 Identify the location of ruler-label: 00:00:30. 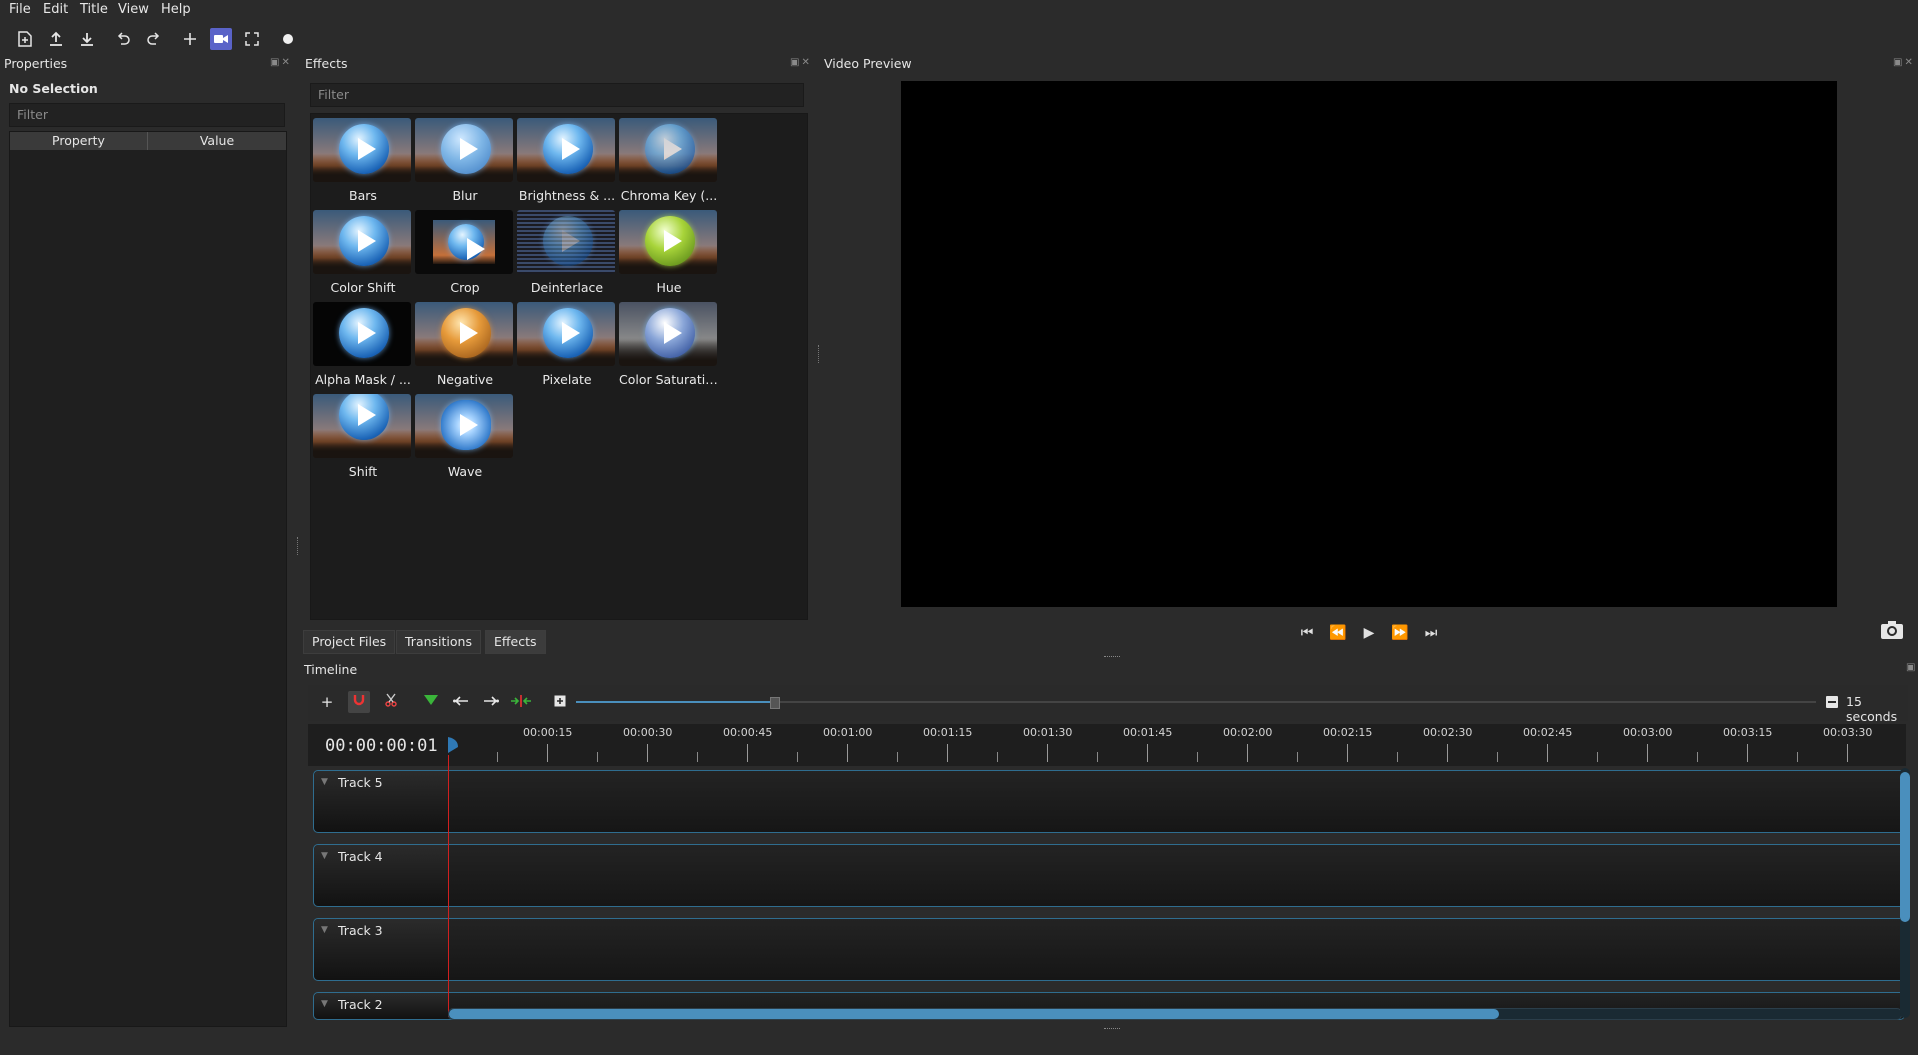
(648, 732).